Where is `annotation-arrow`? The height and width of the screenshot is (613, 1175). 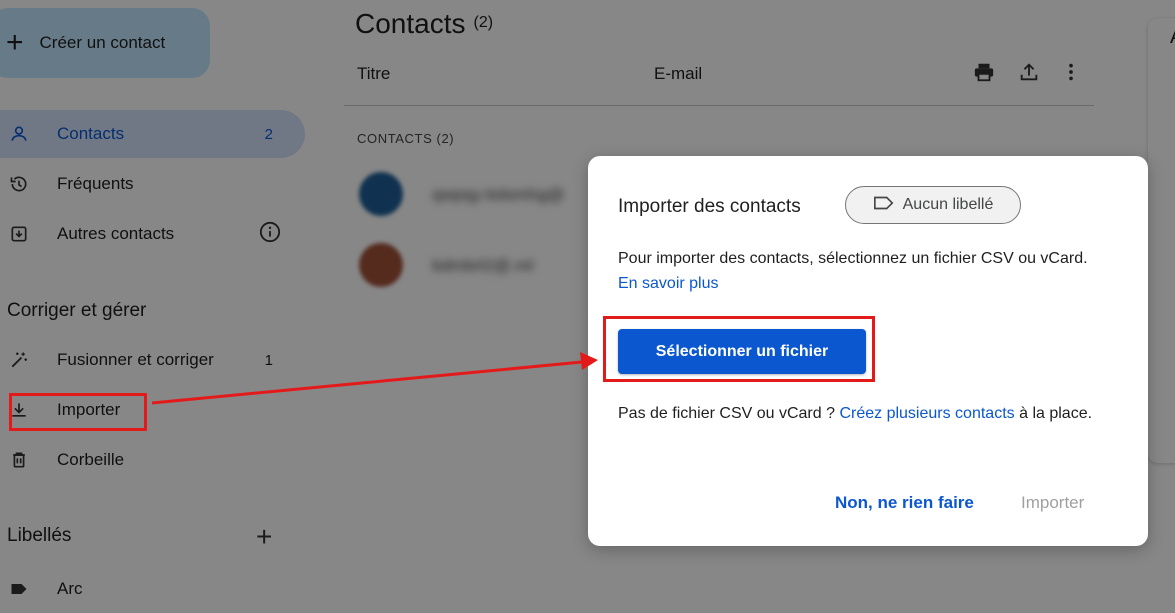
annotation-arrow is located at coordinates (374, 378).